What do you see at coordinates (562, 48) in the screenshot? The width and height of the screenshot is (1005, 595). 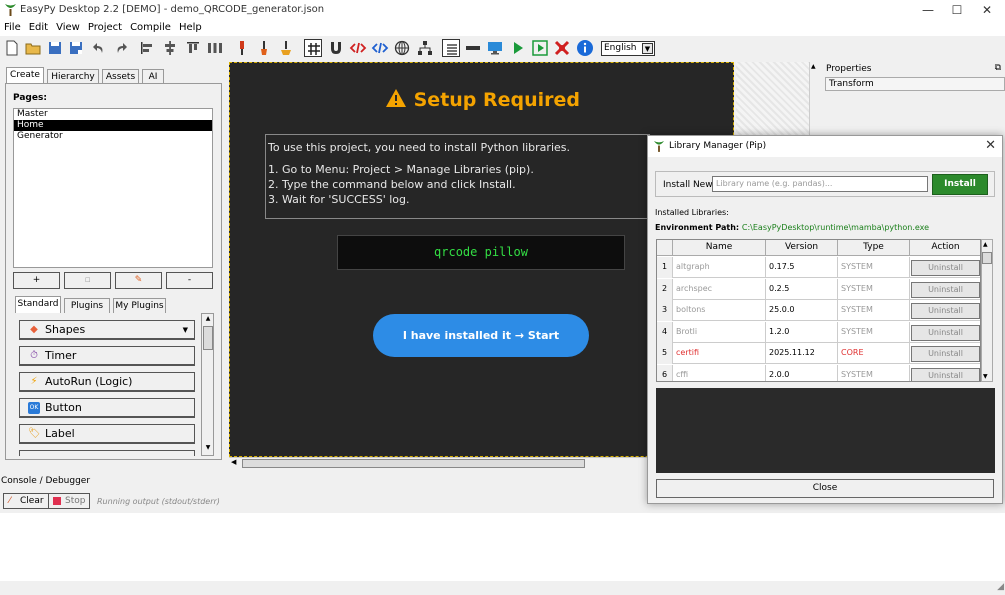 I see `stop-debug-icon` at bounding box center [562, 48].